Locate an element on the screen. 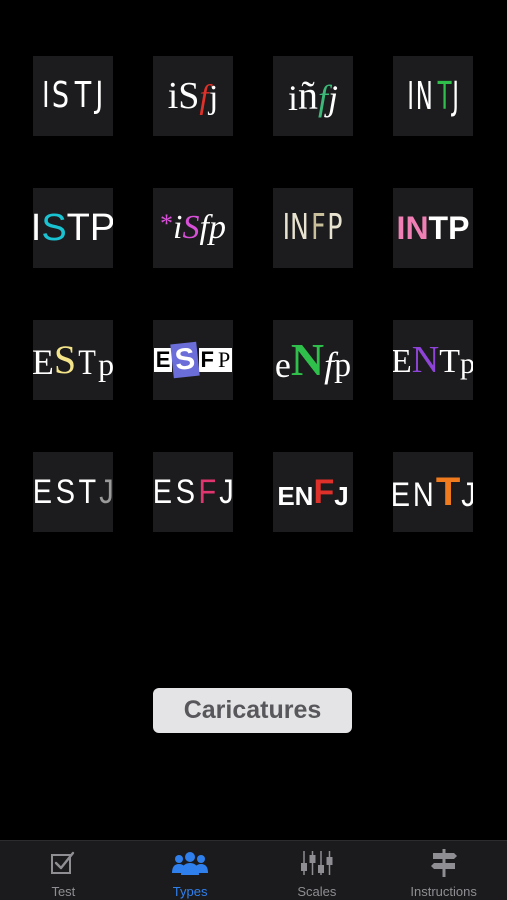 The height and width of the screenshot is (900, 507). type-logo-istp: I S T P is located at coordinates (73, 228).